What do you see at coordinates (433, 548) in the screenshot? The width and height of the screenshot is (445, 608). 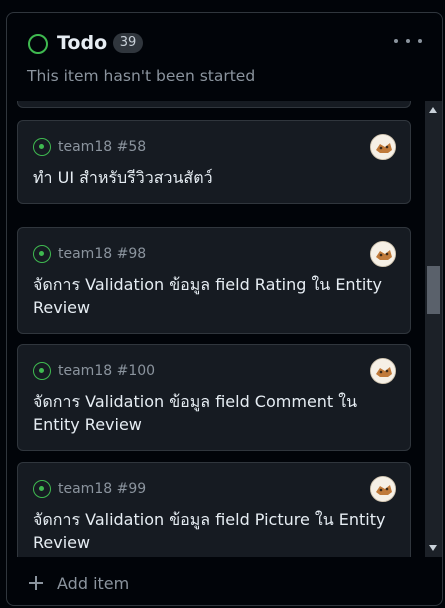 I see `scroll-down-arrow-icon` at bounding box center [433, 548].